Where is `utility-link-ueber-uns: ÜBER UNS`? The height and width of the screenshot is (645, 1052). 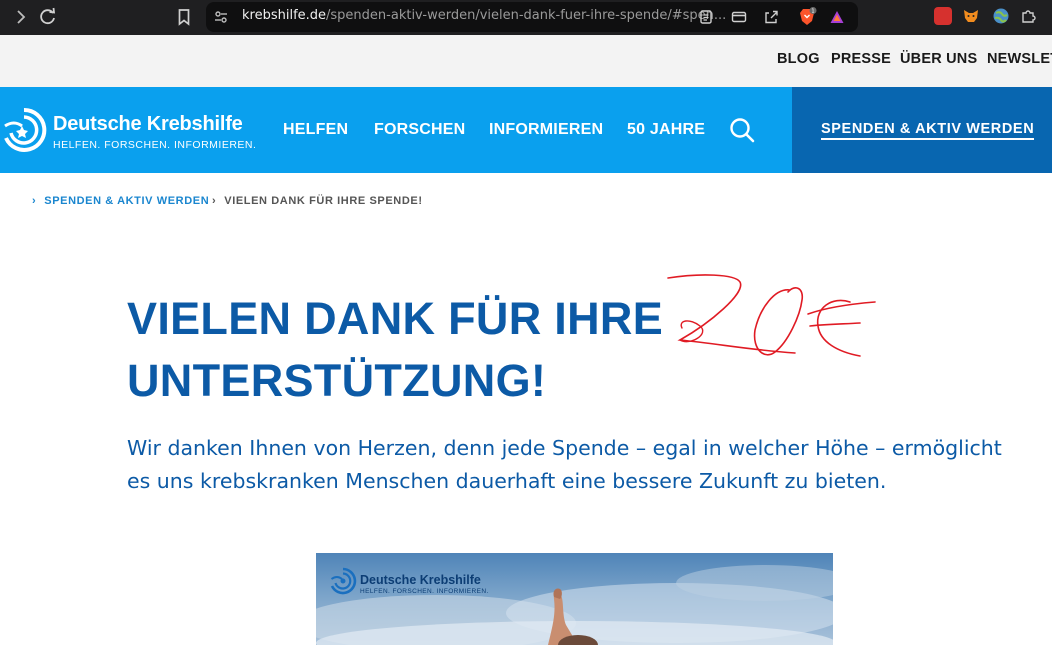 utility-link-ueber-uns: ÜBER UNS is located at coordinates (938, 59).